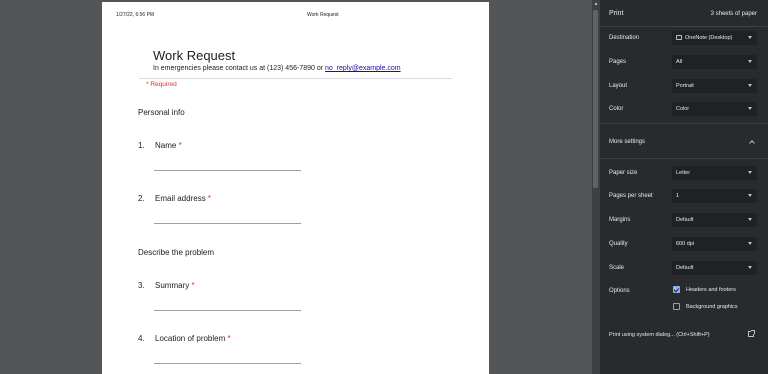 The height and width of the screenshot is (374, 768). I want to click on pages-select: All, so click(714, 62).